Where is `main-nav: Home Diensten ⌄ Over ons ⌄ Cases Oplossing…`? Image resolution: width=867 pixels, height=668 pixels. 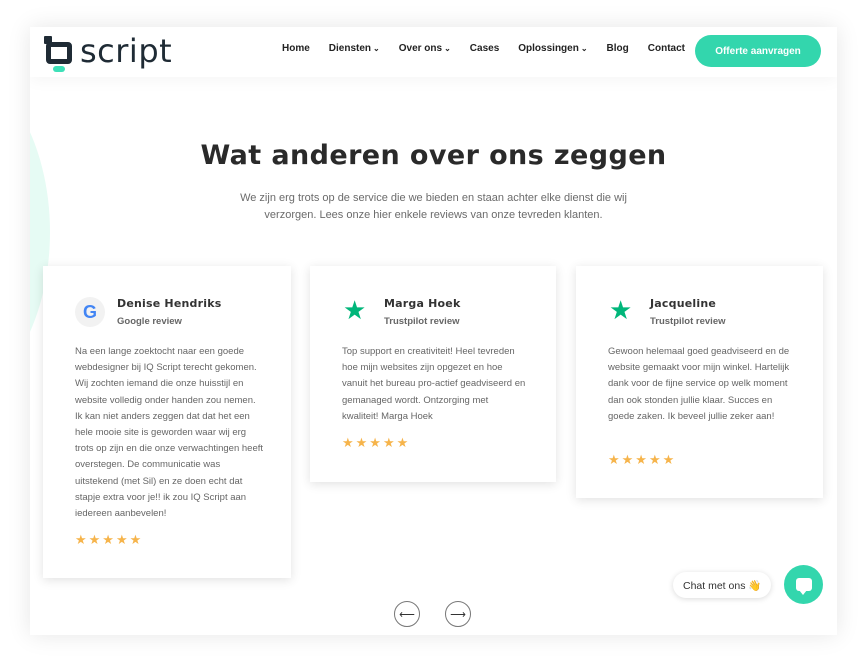 main-nav: Home Diensten ⌄ Over ons ⌄ Cases Oplossing… is located at coordinates (493, 48).